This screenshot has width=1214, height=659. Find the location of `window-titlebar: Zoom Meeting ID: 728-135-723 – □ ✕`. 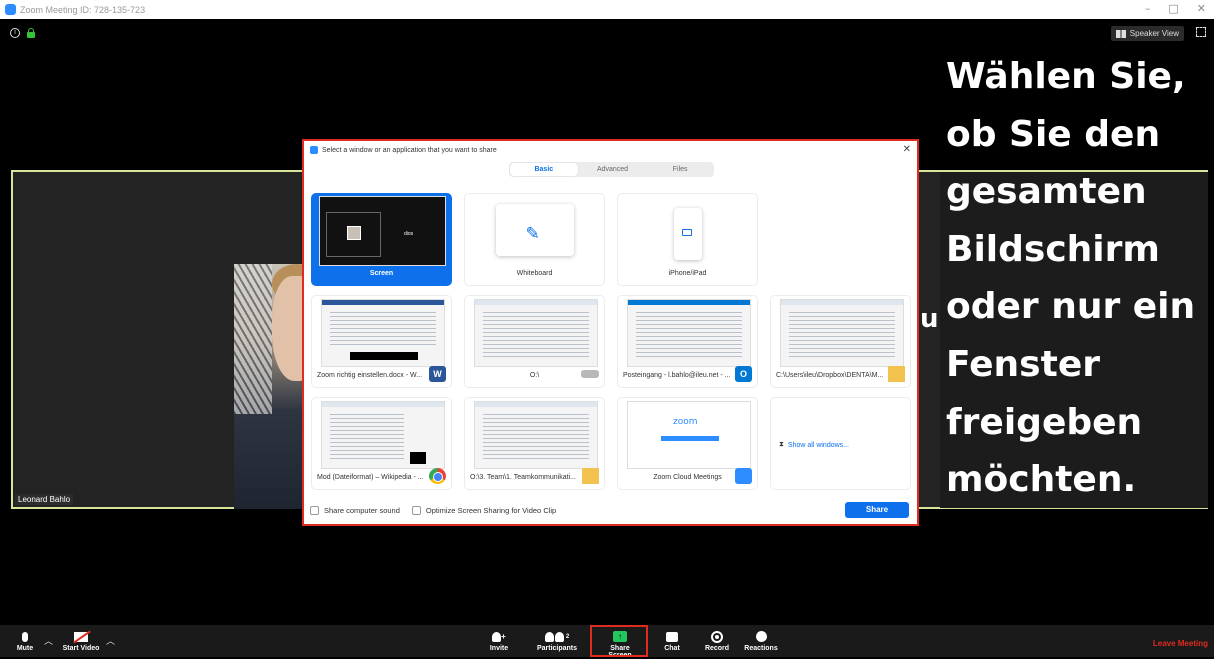

window-titlebar: Zoom Meeting ID: 728-135-723 – □ ✕ is located at coordinates (607, 9).